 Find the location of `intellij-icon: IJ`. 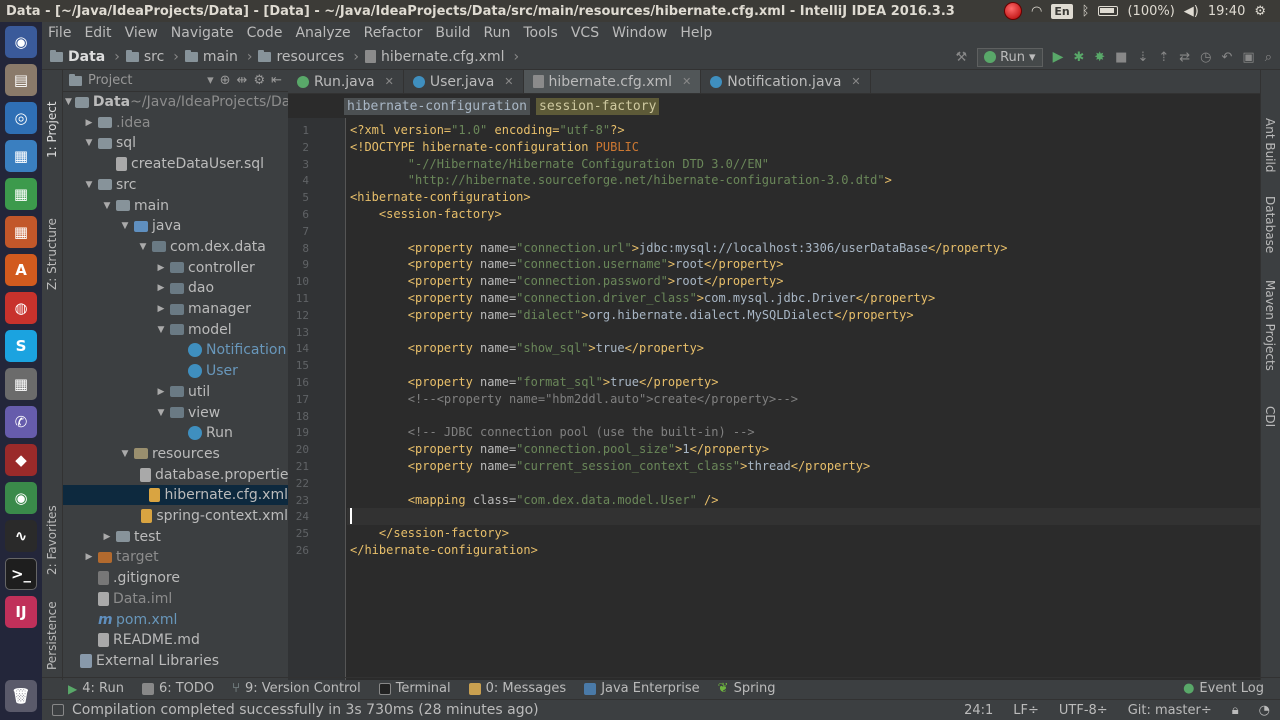

intellij-icon: IJ is located at coordinates (21, 612).